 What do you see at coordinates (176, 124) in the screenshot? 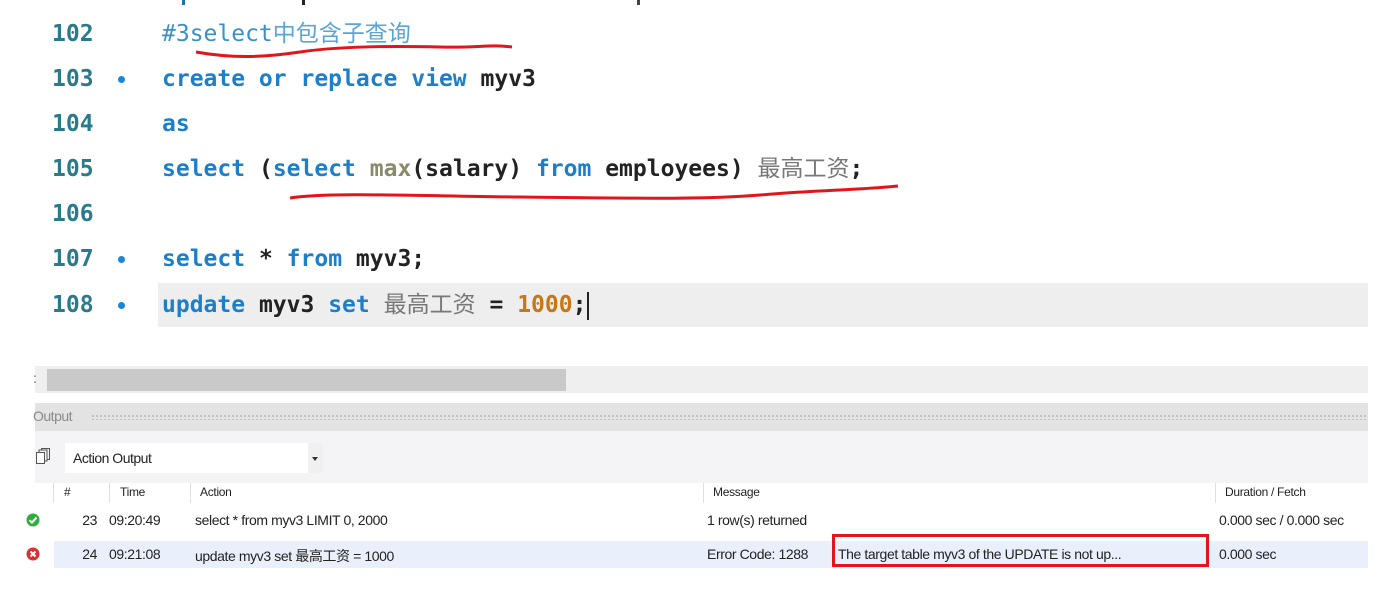
I see `code-text: as` at bounding box center [176, 124].